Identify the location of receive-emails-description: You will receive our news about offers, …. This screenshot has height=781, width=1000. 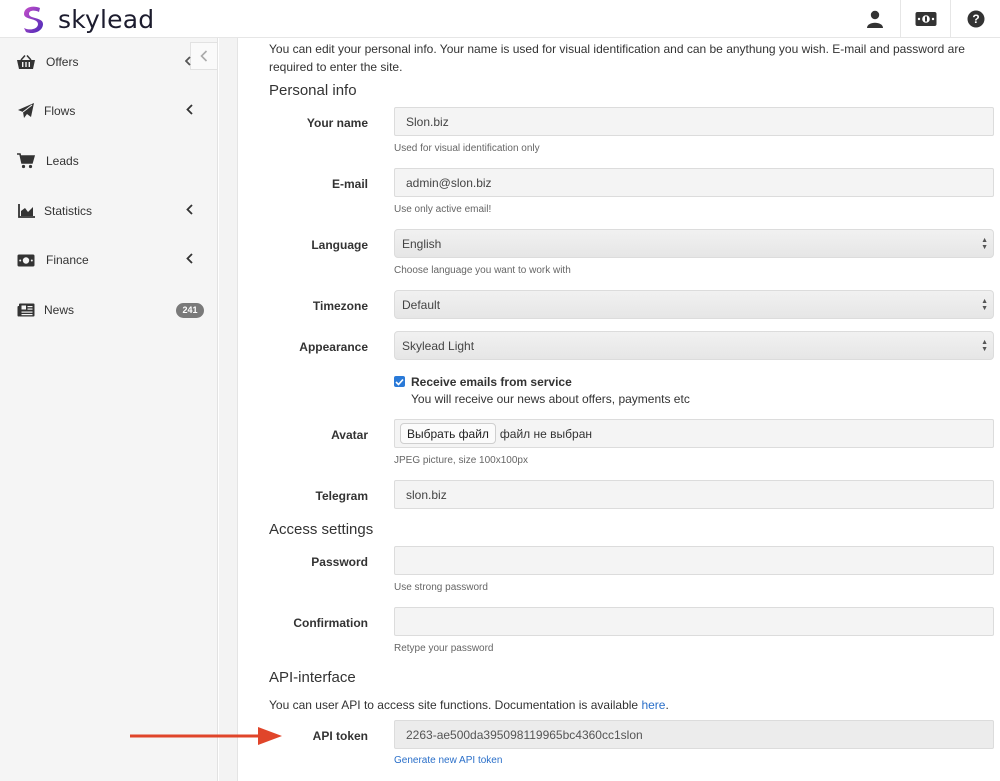
(550, 399).